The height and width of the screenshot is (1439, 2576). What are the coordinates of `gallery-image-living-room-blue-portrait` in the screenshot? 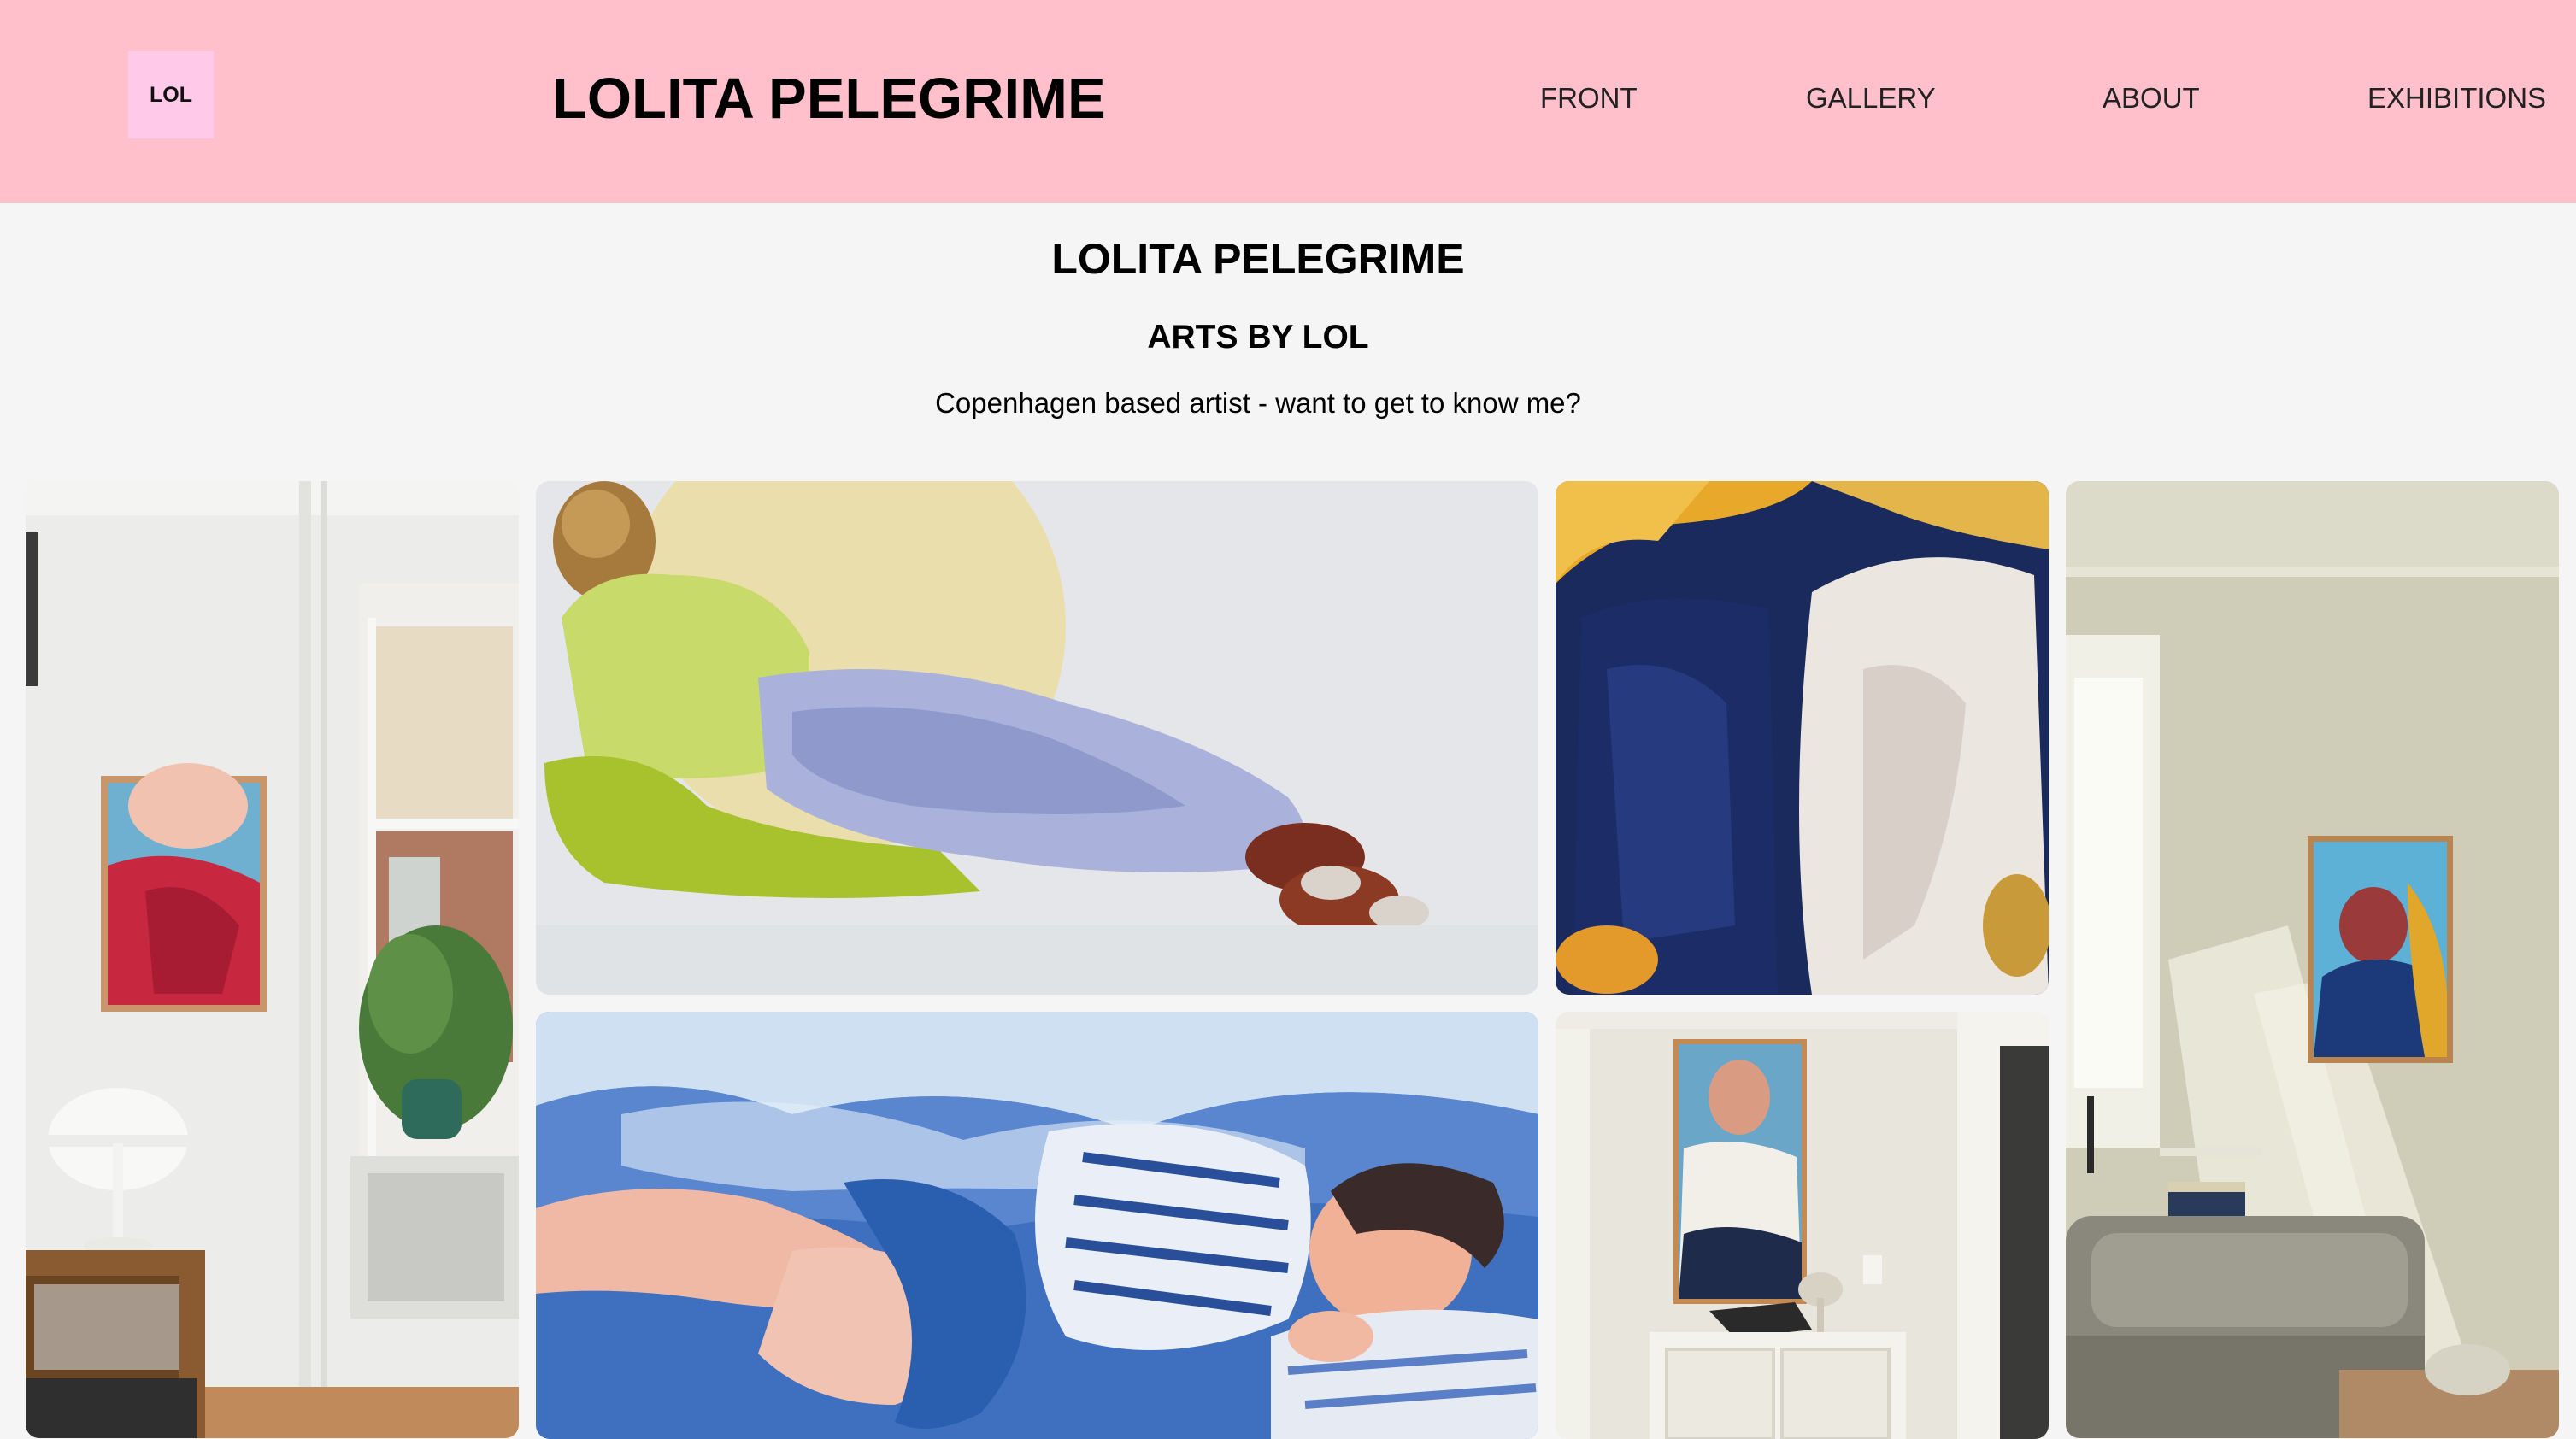 It's located at (2312, 960).